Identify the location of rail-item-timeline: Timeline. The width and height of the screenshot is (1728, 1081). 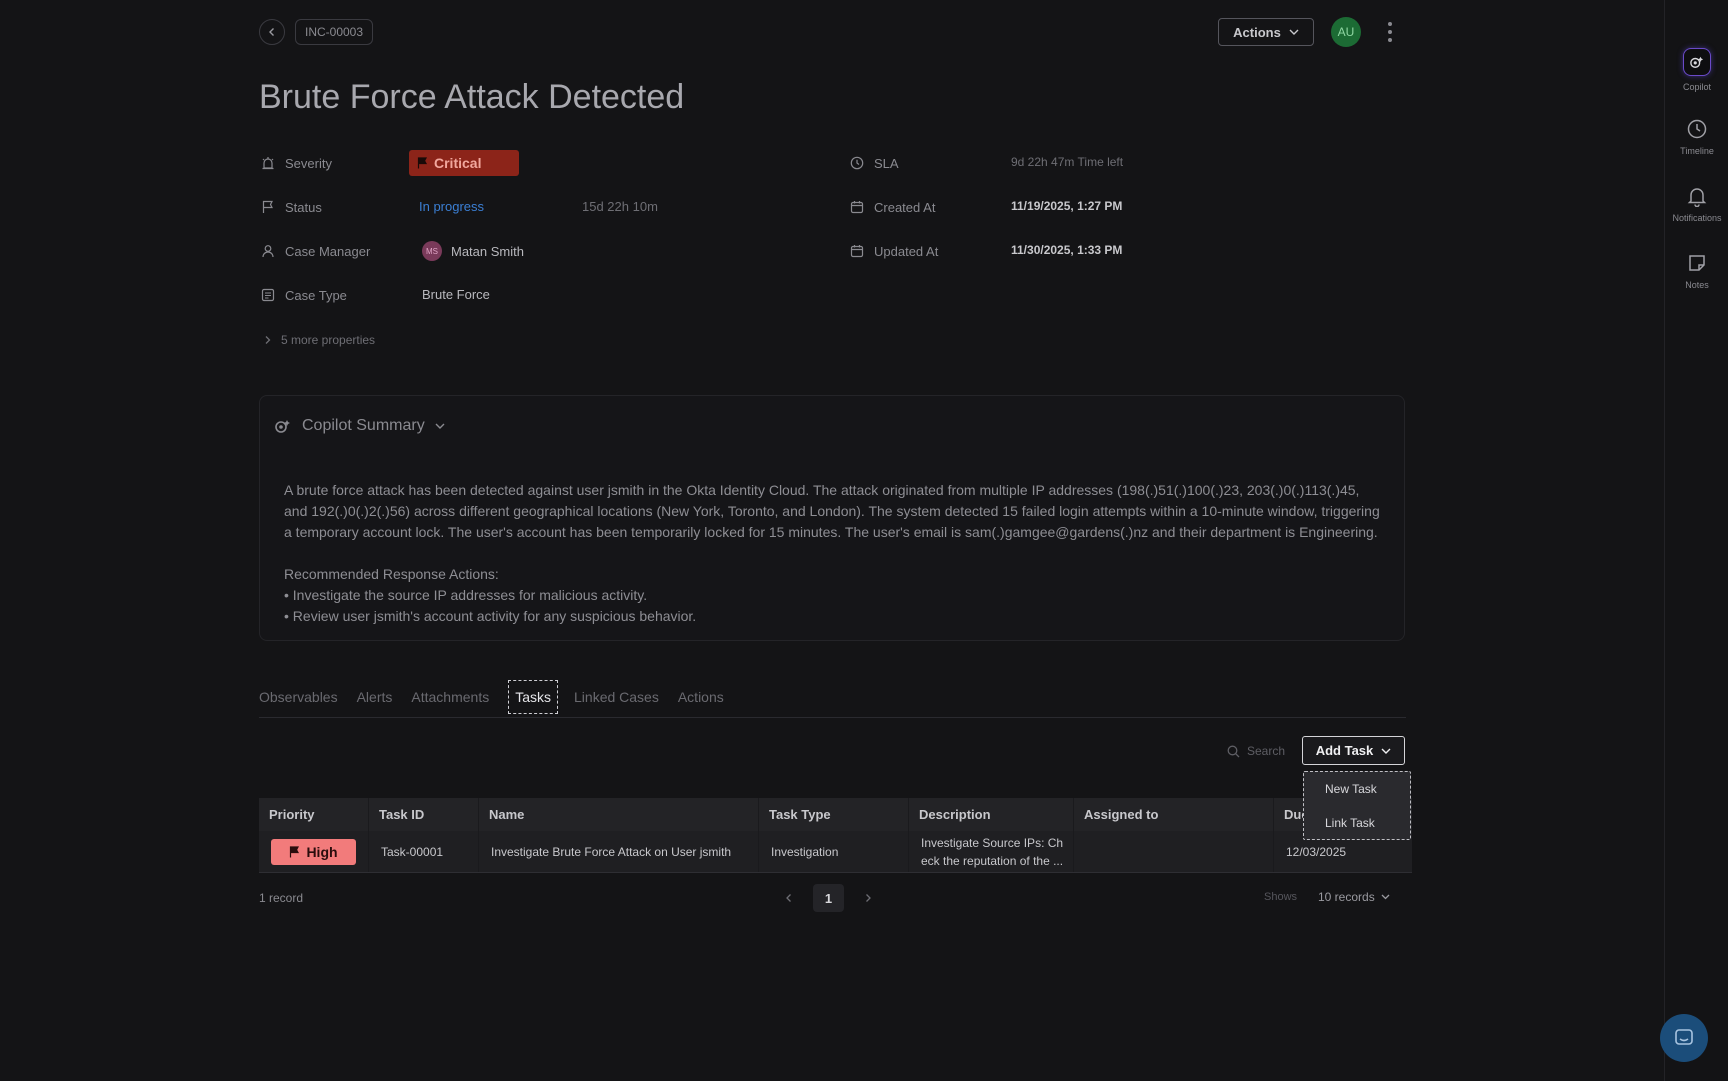
(1696, 137).